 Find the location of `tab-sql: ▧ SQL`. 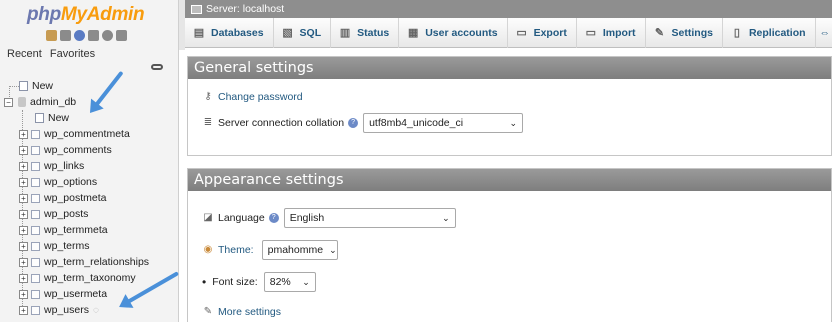

tab-sql: ▧ SQL is located at coordinates (303, 32).